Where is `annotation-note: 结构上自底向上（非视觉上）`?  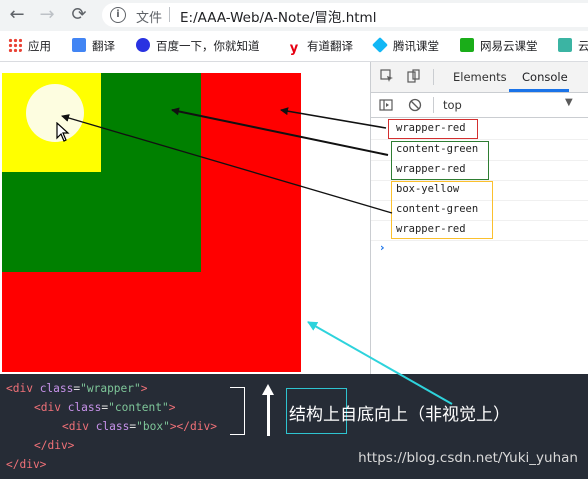
annotation-note: 结构上自底向上（非视觉上） is located at coordinates (399, 415).